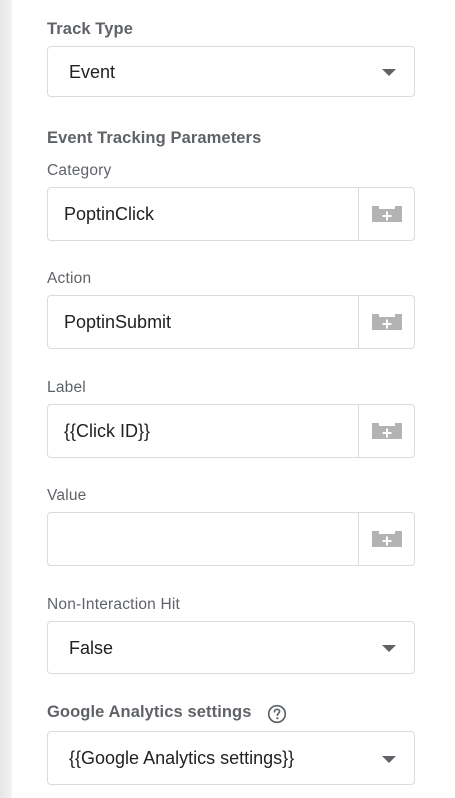 The image size is (455, 798). Describe the element at coordinates (203, 322) in the screenshot. I see `action-input` at that location.